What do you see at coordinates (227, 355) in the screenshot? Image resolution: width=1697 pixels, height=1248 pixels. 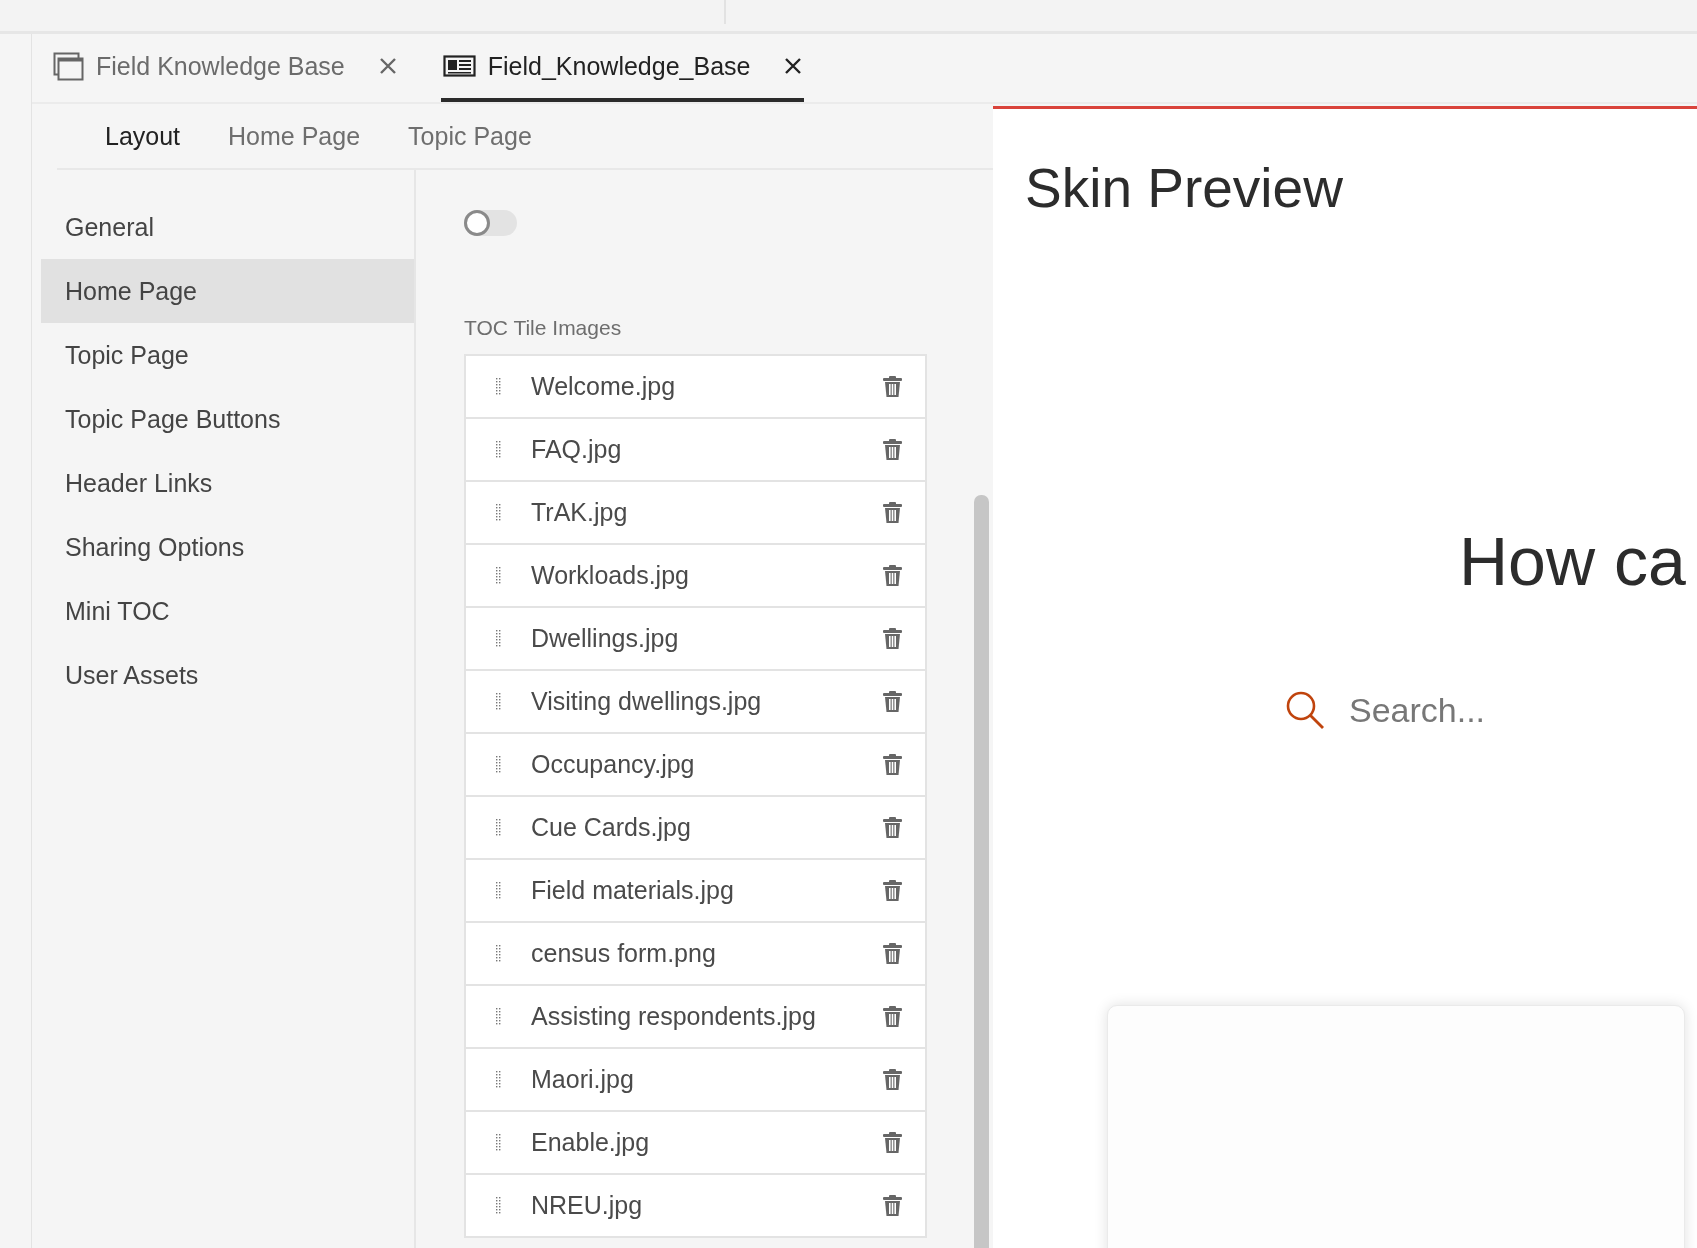 I see `sidebar-item: Topic Page` at bounding box center [227, 355].